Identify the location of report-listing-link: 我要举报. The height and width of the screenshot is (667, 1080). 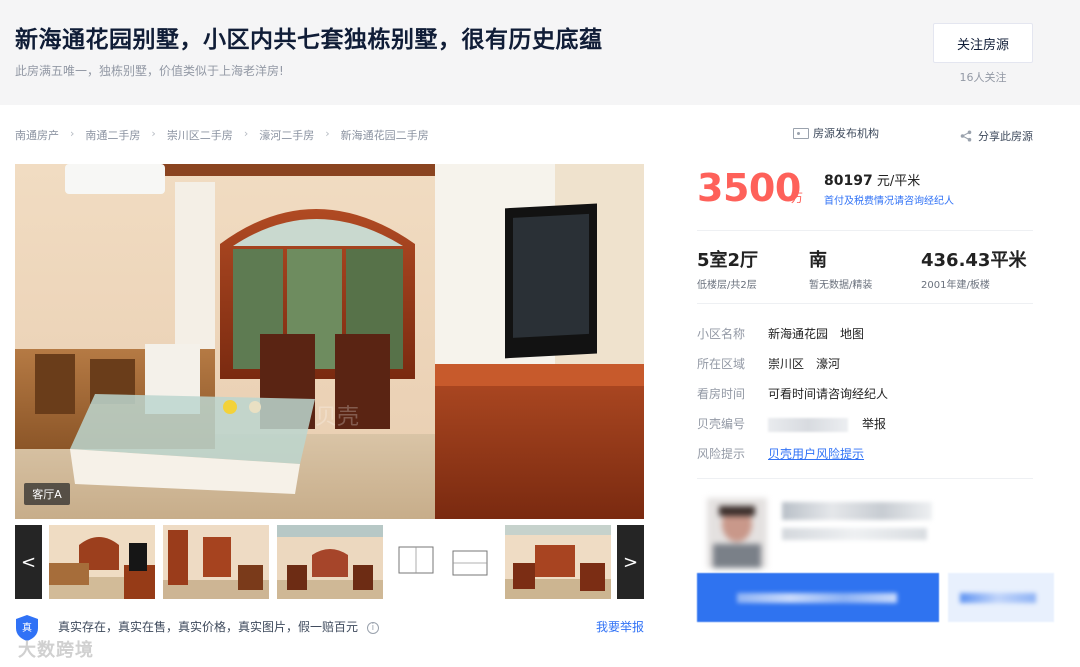
(620, 626).